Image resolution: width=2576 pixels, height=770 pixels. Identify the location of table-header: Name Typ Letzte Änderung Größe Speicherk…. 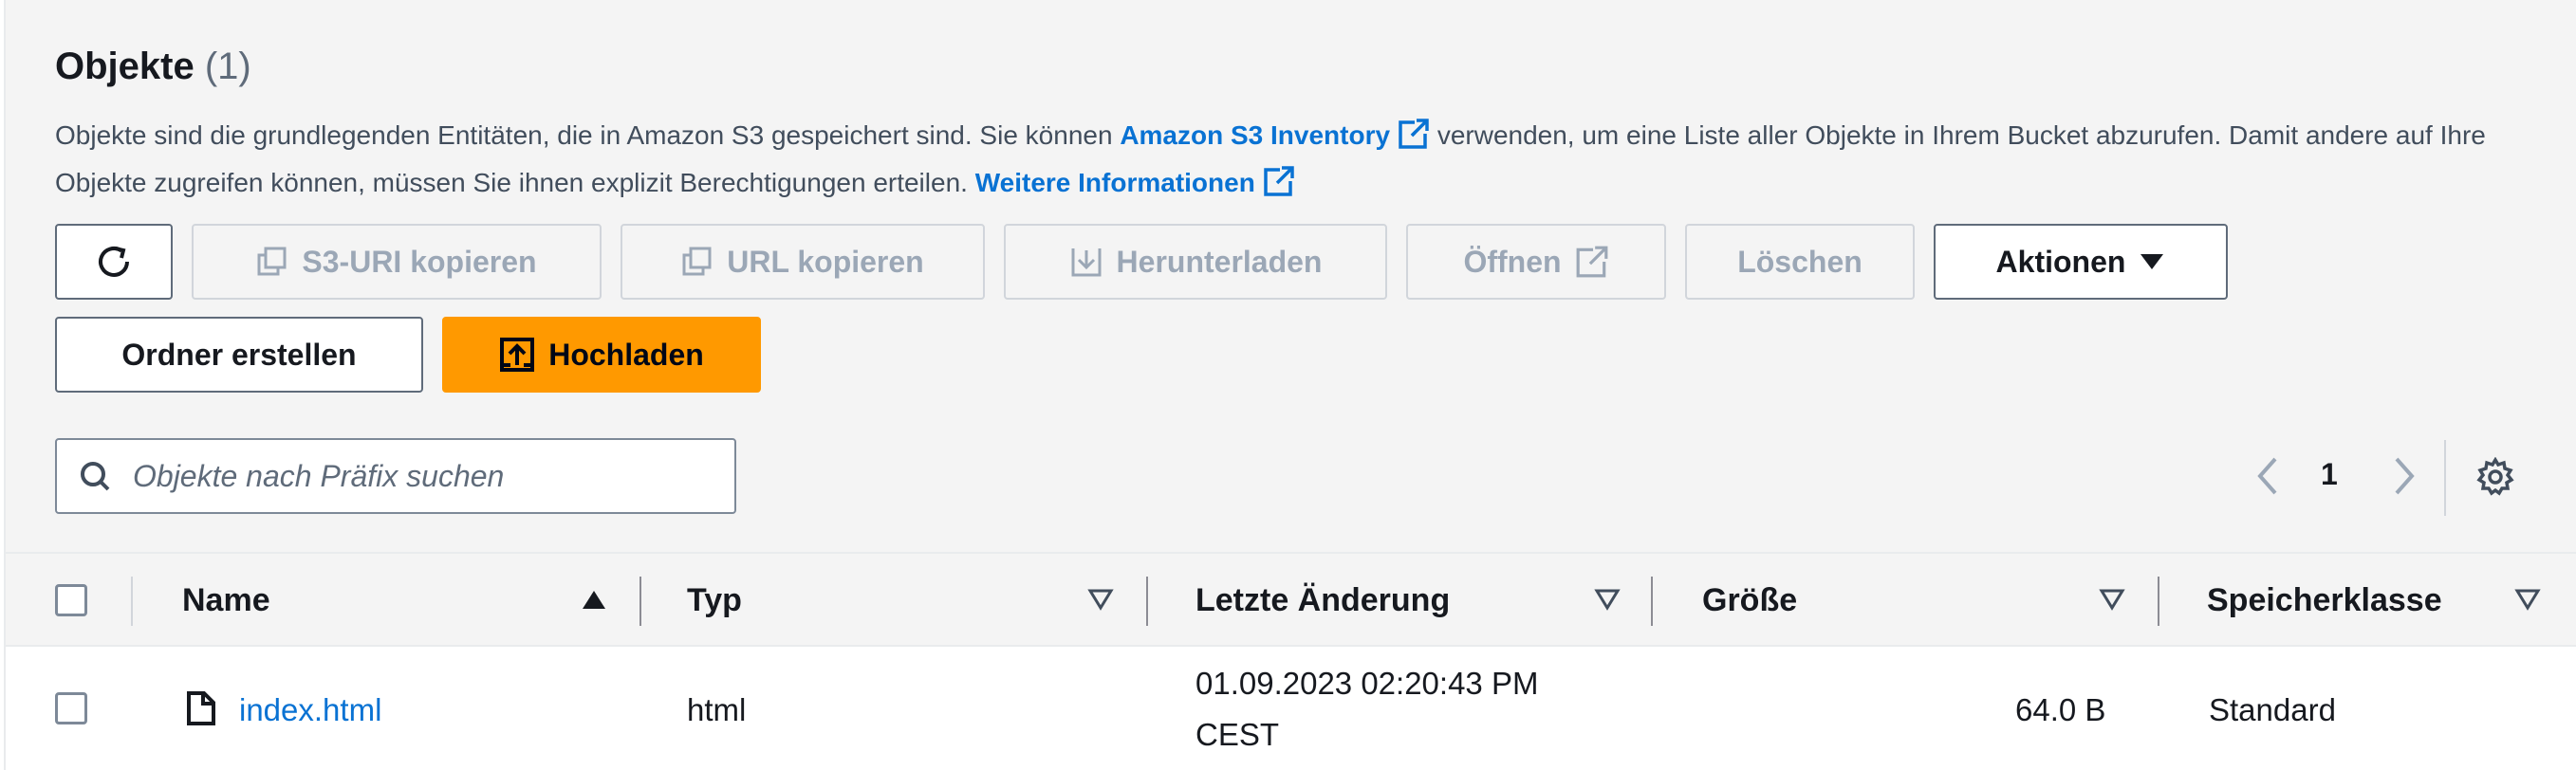
(1291, 599).